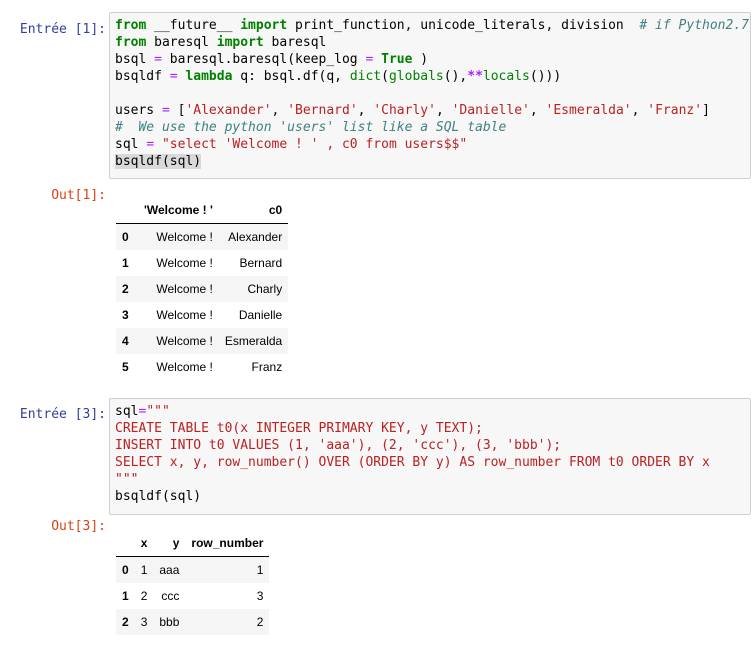  I want to click on table-row: 0 1 aaa 1, so click(193, 569).